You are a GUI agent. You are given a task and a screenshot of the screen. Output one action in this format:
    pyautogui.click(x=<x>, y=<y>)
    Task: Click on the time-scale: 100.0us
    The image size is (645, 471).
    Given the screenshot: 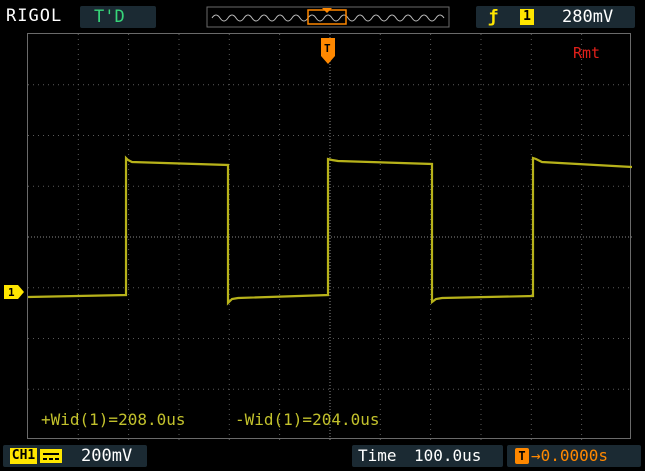 What is the action you would take?
    pyautogui.click(x=448, y=455)
    